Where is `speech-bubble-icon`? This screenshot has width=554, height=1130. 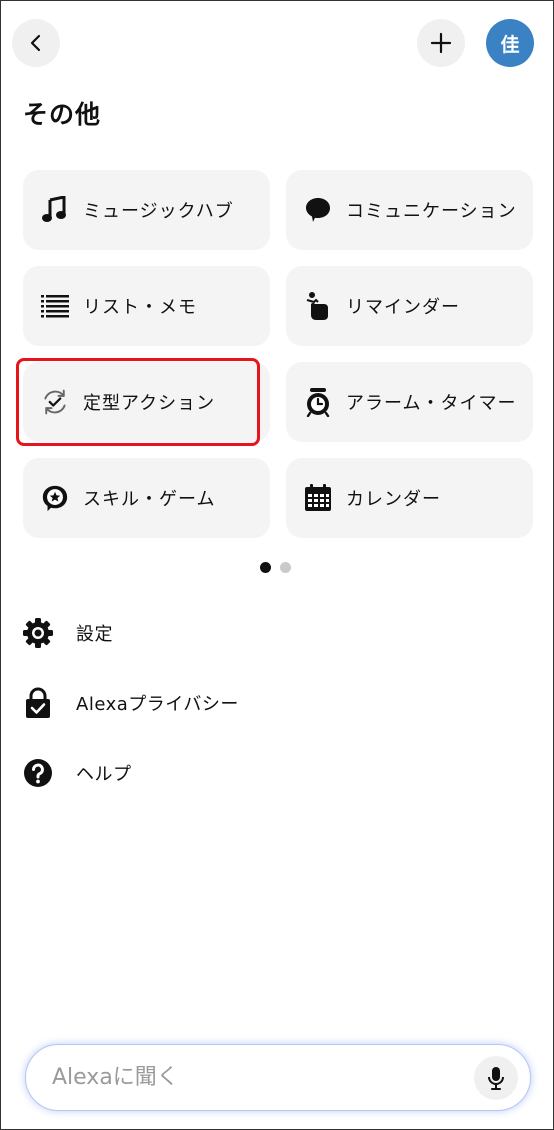 speech-bubble-icon is located at coordinates (318, 210).